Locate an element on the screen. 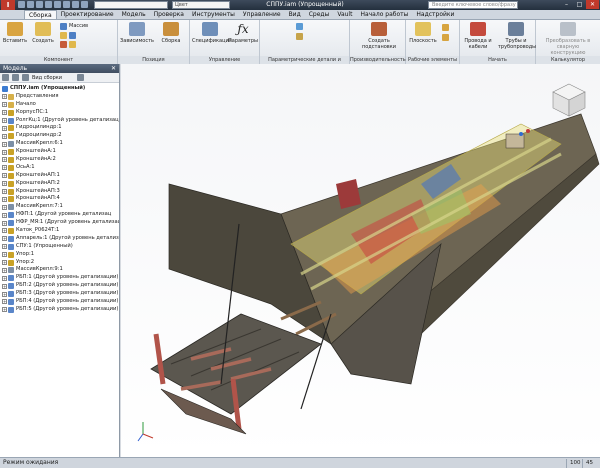 The width and height of the screenshot is (600, 468). tab-view: Вид is located at coordinates (295, 14).